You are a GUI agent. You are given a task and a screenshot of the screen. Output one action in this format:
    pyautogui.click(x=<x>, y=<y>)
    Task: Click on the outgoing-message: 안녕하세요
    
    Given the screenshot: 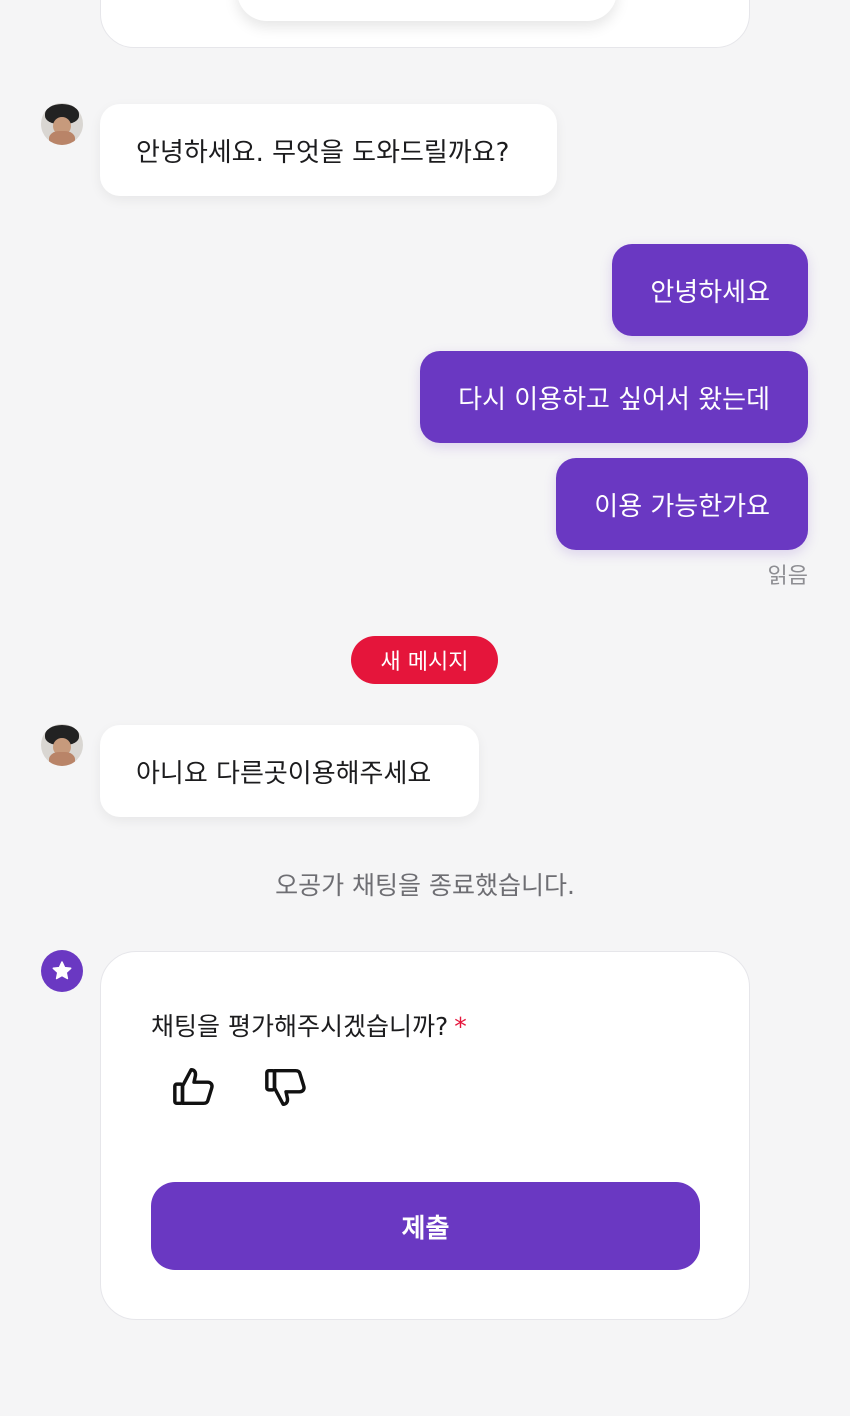 What is the action you would take?
    pyautogui.click(x=710, y=290)
    